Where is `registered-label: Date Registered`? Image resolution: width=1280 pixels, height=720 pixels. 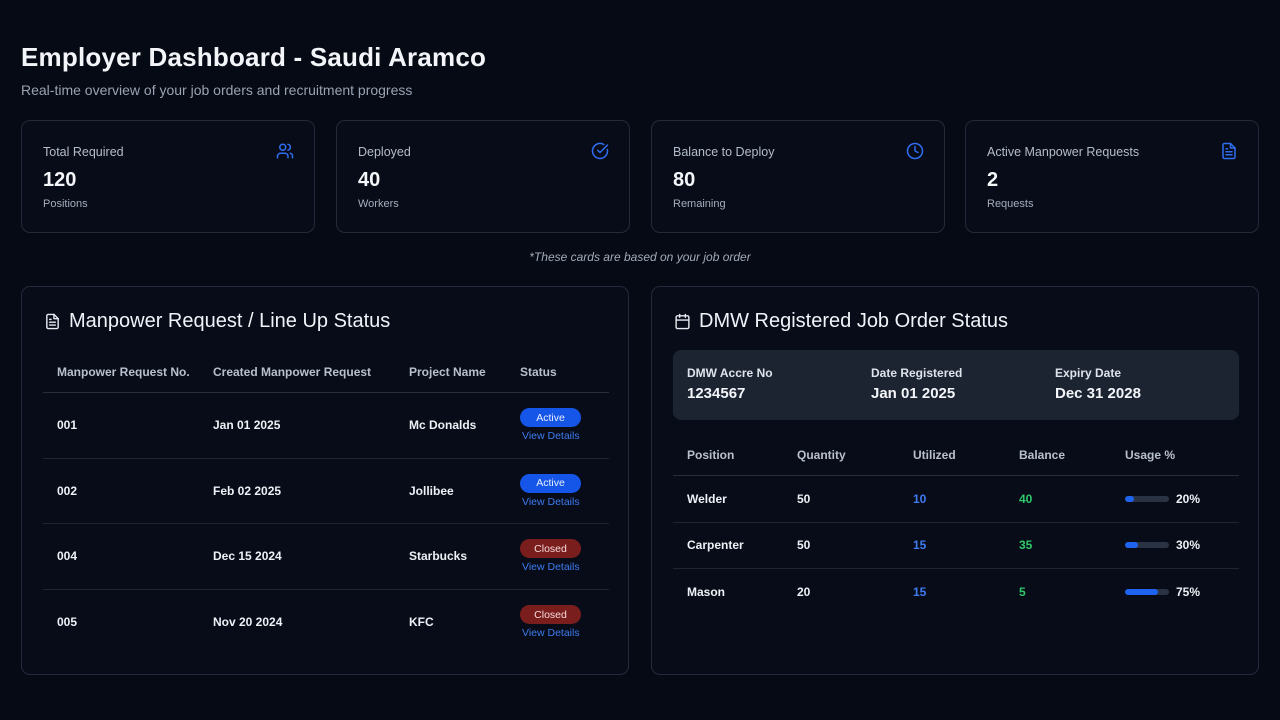 registered-label: Date Registered is located at coordinates (917, 373).